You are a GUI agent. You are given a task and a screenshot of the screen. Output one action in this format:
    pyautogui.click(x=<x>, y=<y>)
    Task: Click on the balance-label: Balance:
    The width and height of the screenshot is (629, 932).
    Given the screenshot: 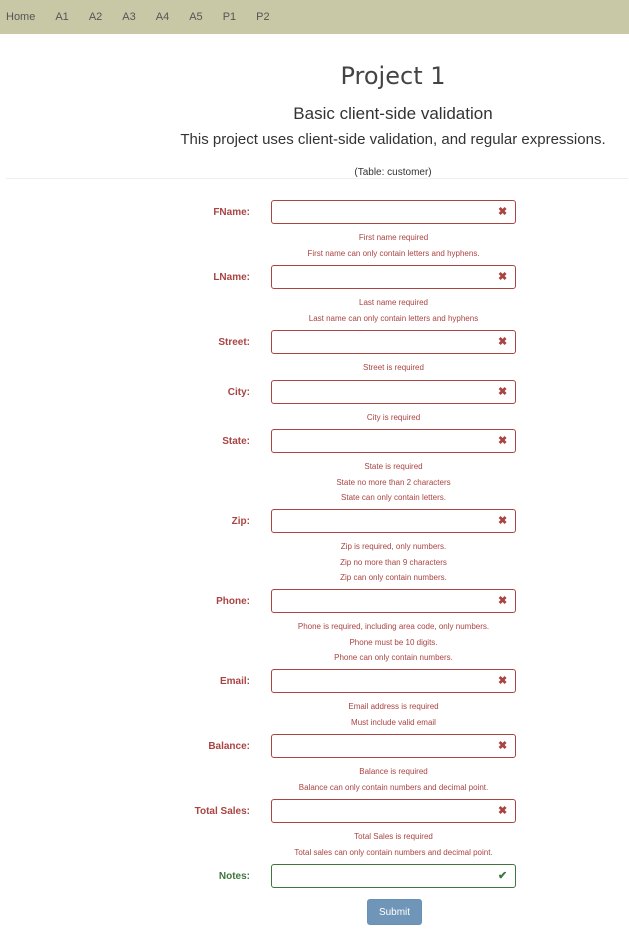 What is the action you would take?
    pyautogui.click(x=229, y=746)
    